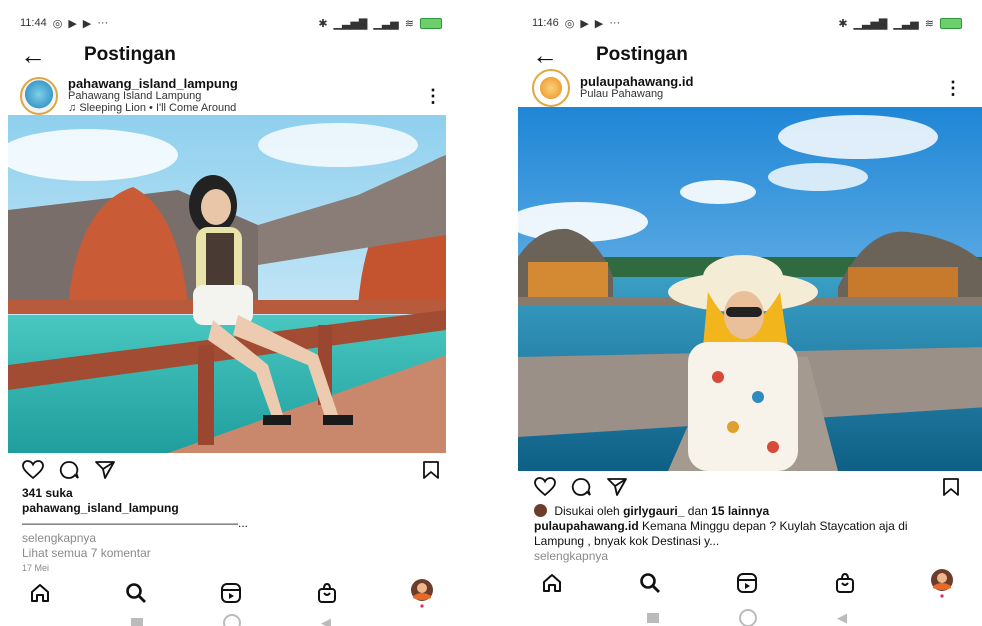  I want to click on caption-username: pahawang_island_lampung, so click(231, 508).